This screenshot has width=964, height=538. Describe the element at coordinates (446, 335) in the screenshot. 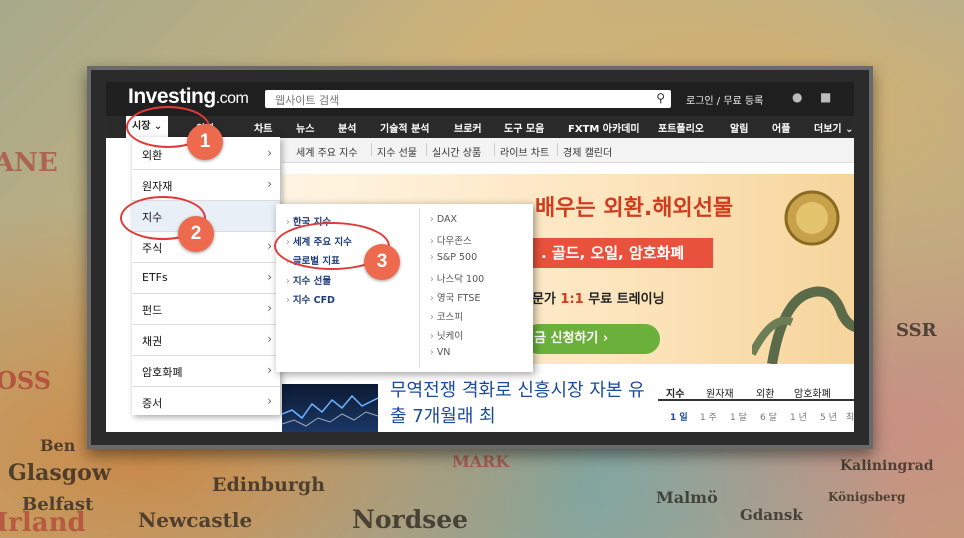

I see `flyout-nikkei: › 닛케이` at that location.